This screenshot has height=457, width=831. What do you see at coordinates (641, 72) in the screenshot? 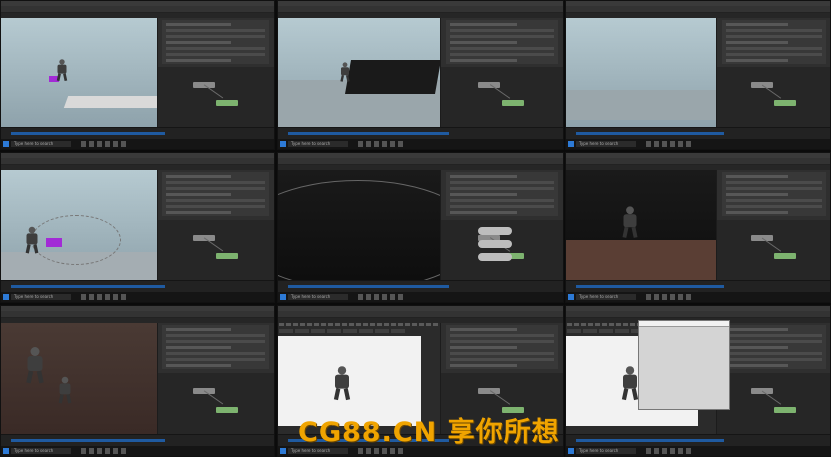
I see `scene-viewport` at bounding box center [641, 72].